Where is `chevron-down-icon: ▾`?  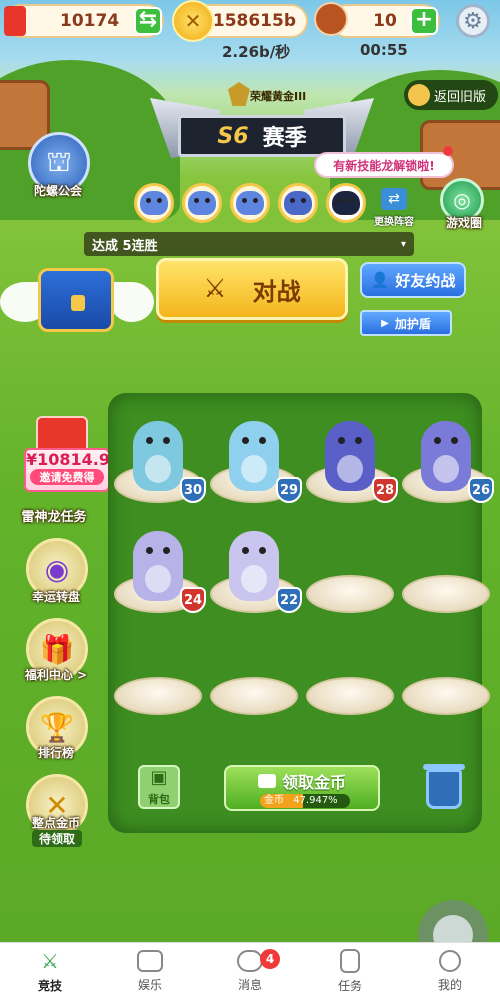 chevron-down-icon: ▾ is located at coordinates (403, 244).